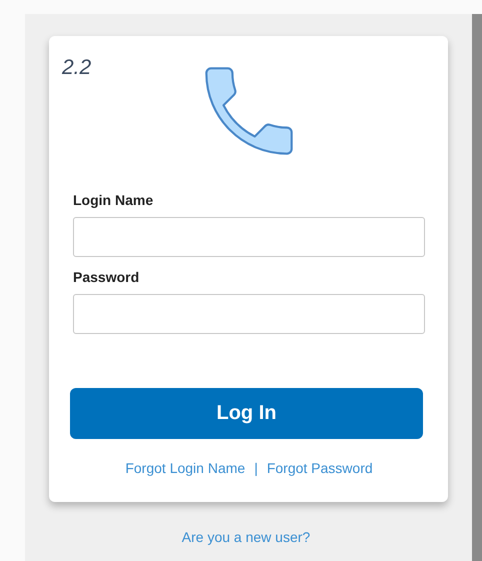 This screenshot has width=482, height=561. What do you see at coordinates (106, 277) in the screenshot?
I see `field-label: Password` at bounding box center [106, 277].